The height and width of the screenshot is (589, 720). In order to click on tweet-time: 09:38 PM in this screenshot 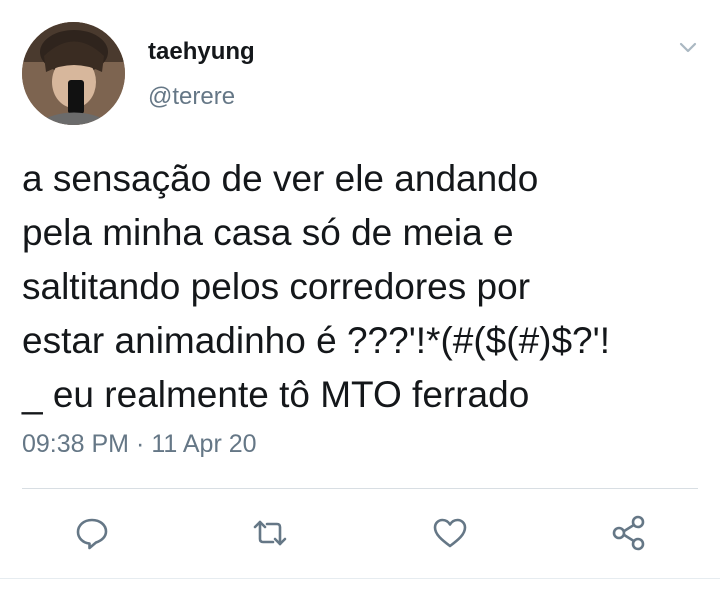, I will do `click(76, 444)`.